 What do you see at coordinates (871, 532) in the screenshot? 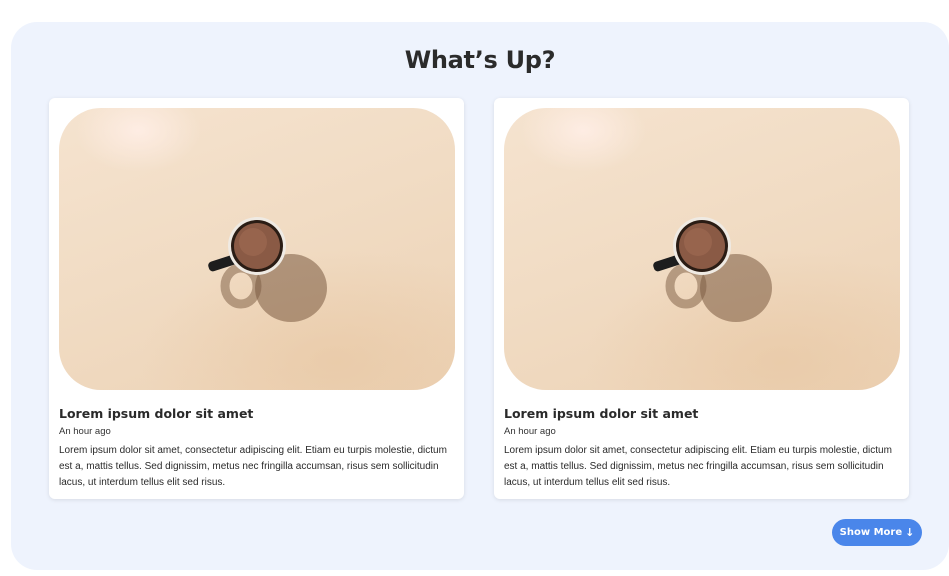
I see `show-more-label: Show More` at bounding box center [871, 532].